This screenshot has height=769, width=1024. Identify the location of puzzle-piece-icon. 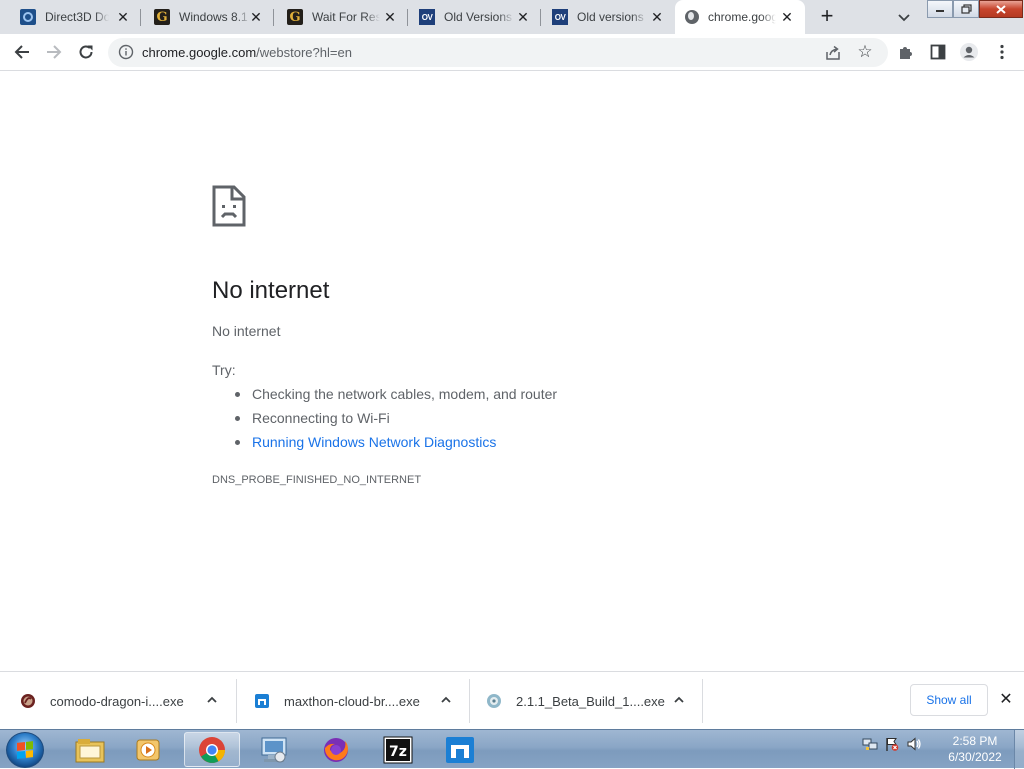
(906, 53).